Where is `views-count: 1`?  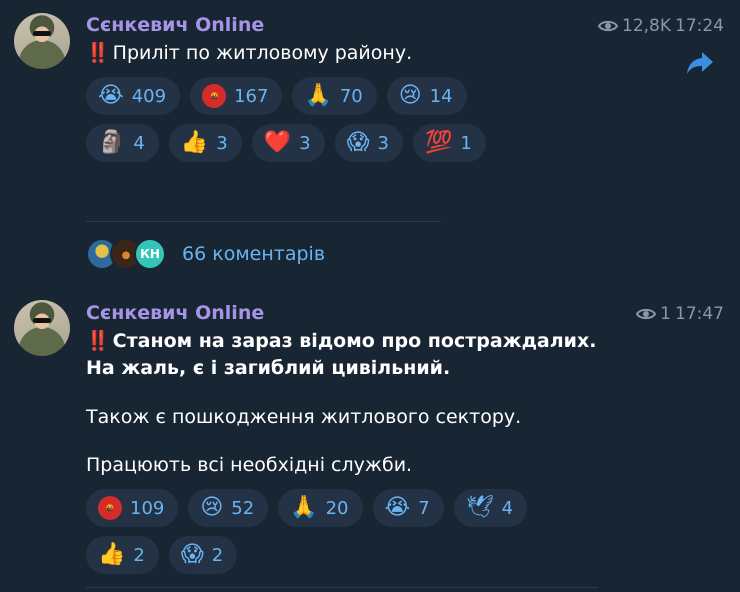 views-count: 1 is located at coordinates (665, 314).